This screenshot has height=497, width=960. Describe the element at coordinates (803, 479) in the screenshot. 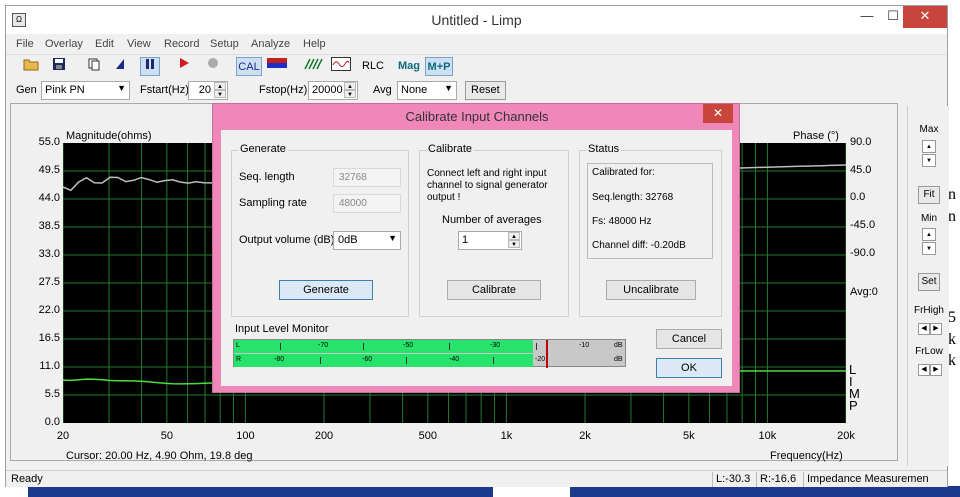

I see `status-divider` at that location.